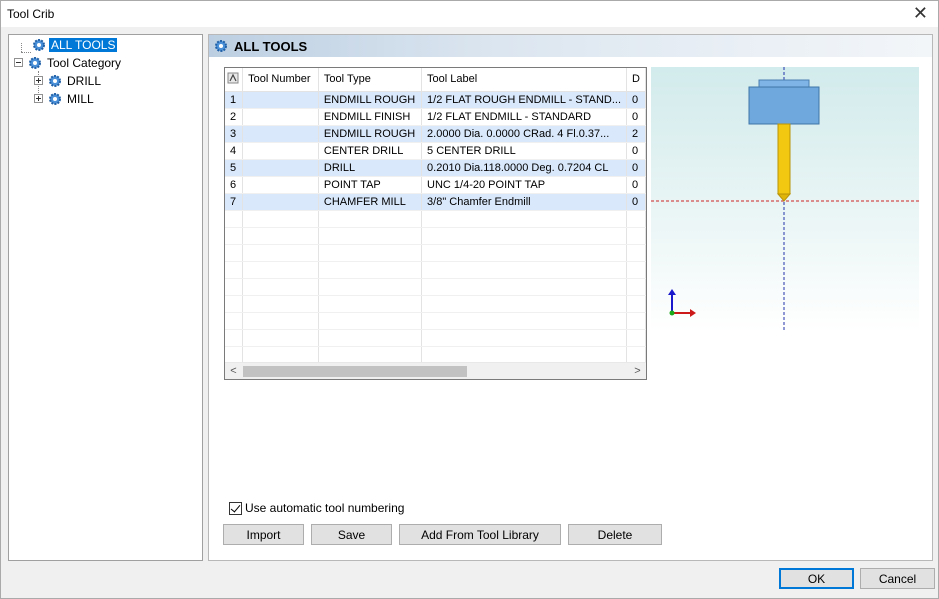 The width and height of the screenshot is (939, 599). Describe the element at coordinates (234, 151) in the screenshot. I see `cell-tool-number: 4` at that location.